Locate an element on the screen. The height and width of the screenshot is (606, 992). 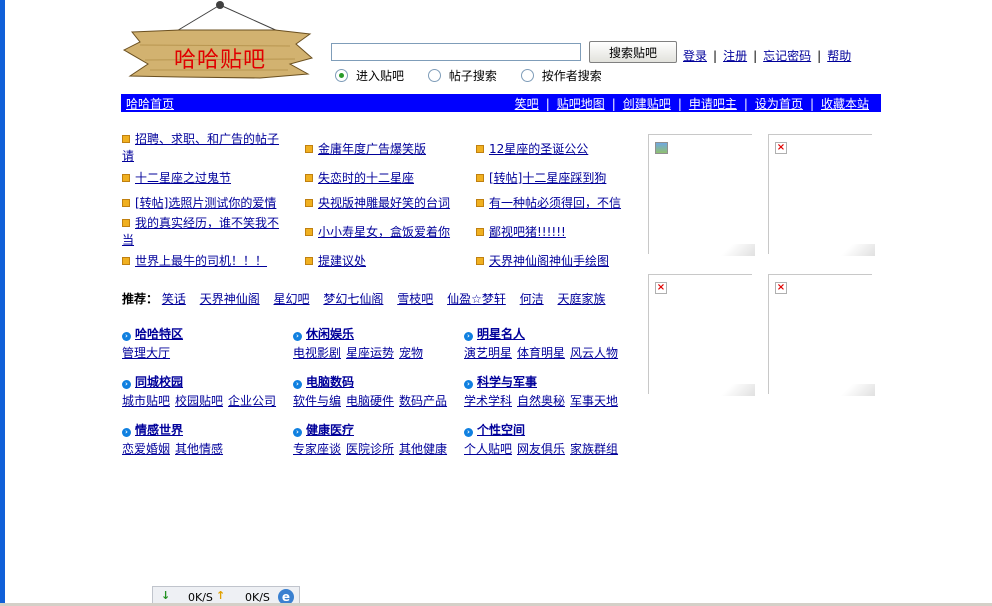
search-button: 搜索贴吧 is located at coordinates (633, 52).